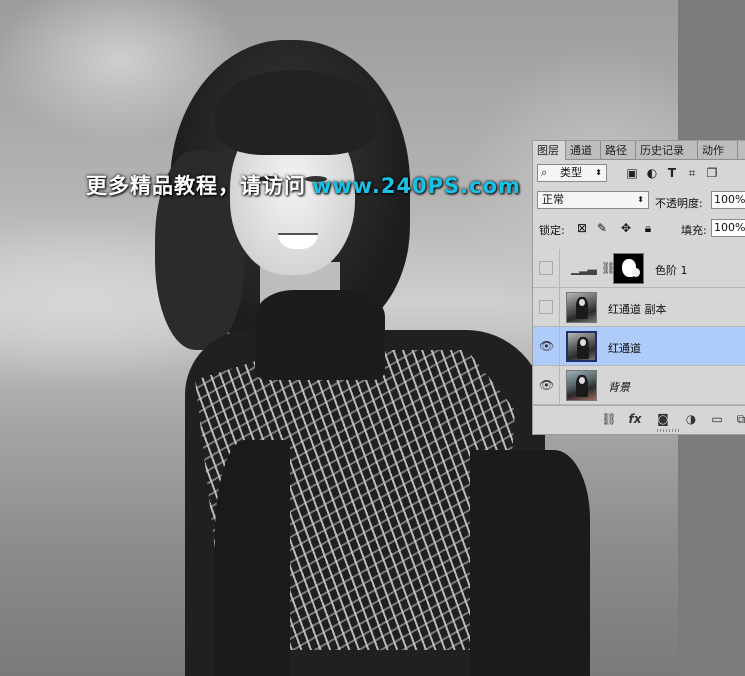 The height and width of the screenshot is (676, 745). Describe the element at coordinates (619, 387) in the screenshot. I see `layer-name: 背景` at that location.